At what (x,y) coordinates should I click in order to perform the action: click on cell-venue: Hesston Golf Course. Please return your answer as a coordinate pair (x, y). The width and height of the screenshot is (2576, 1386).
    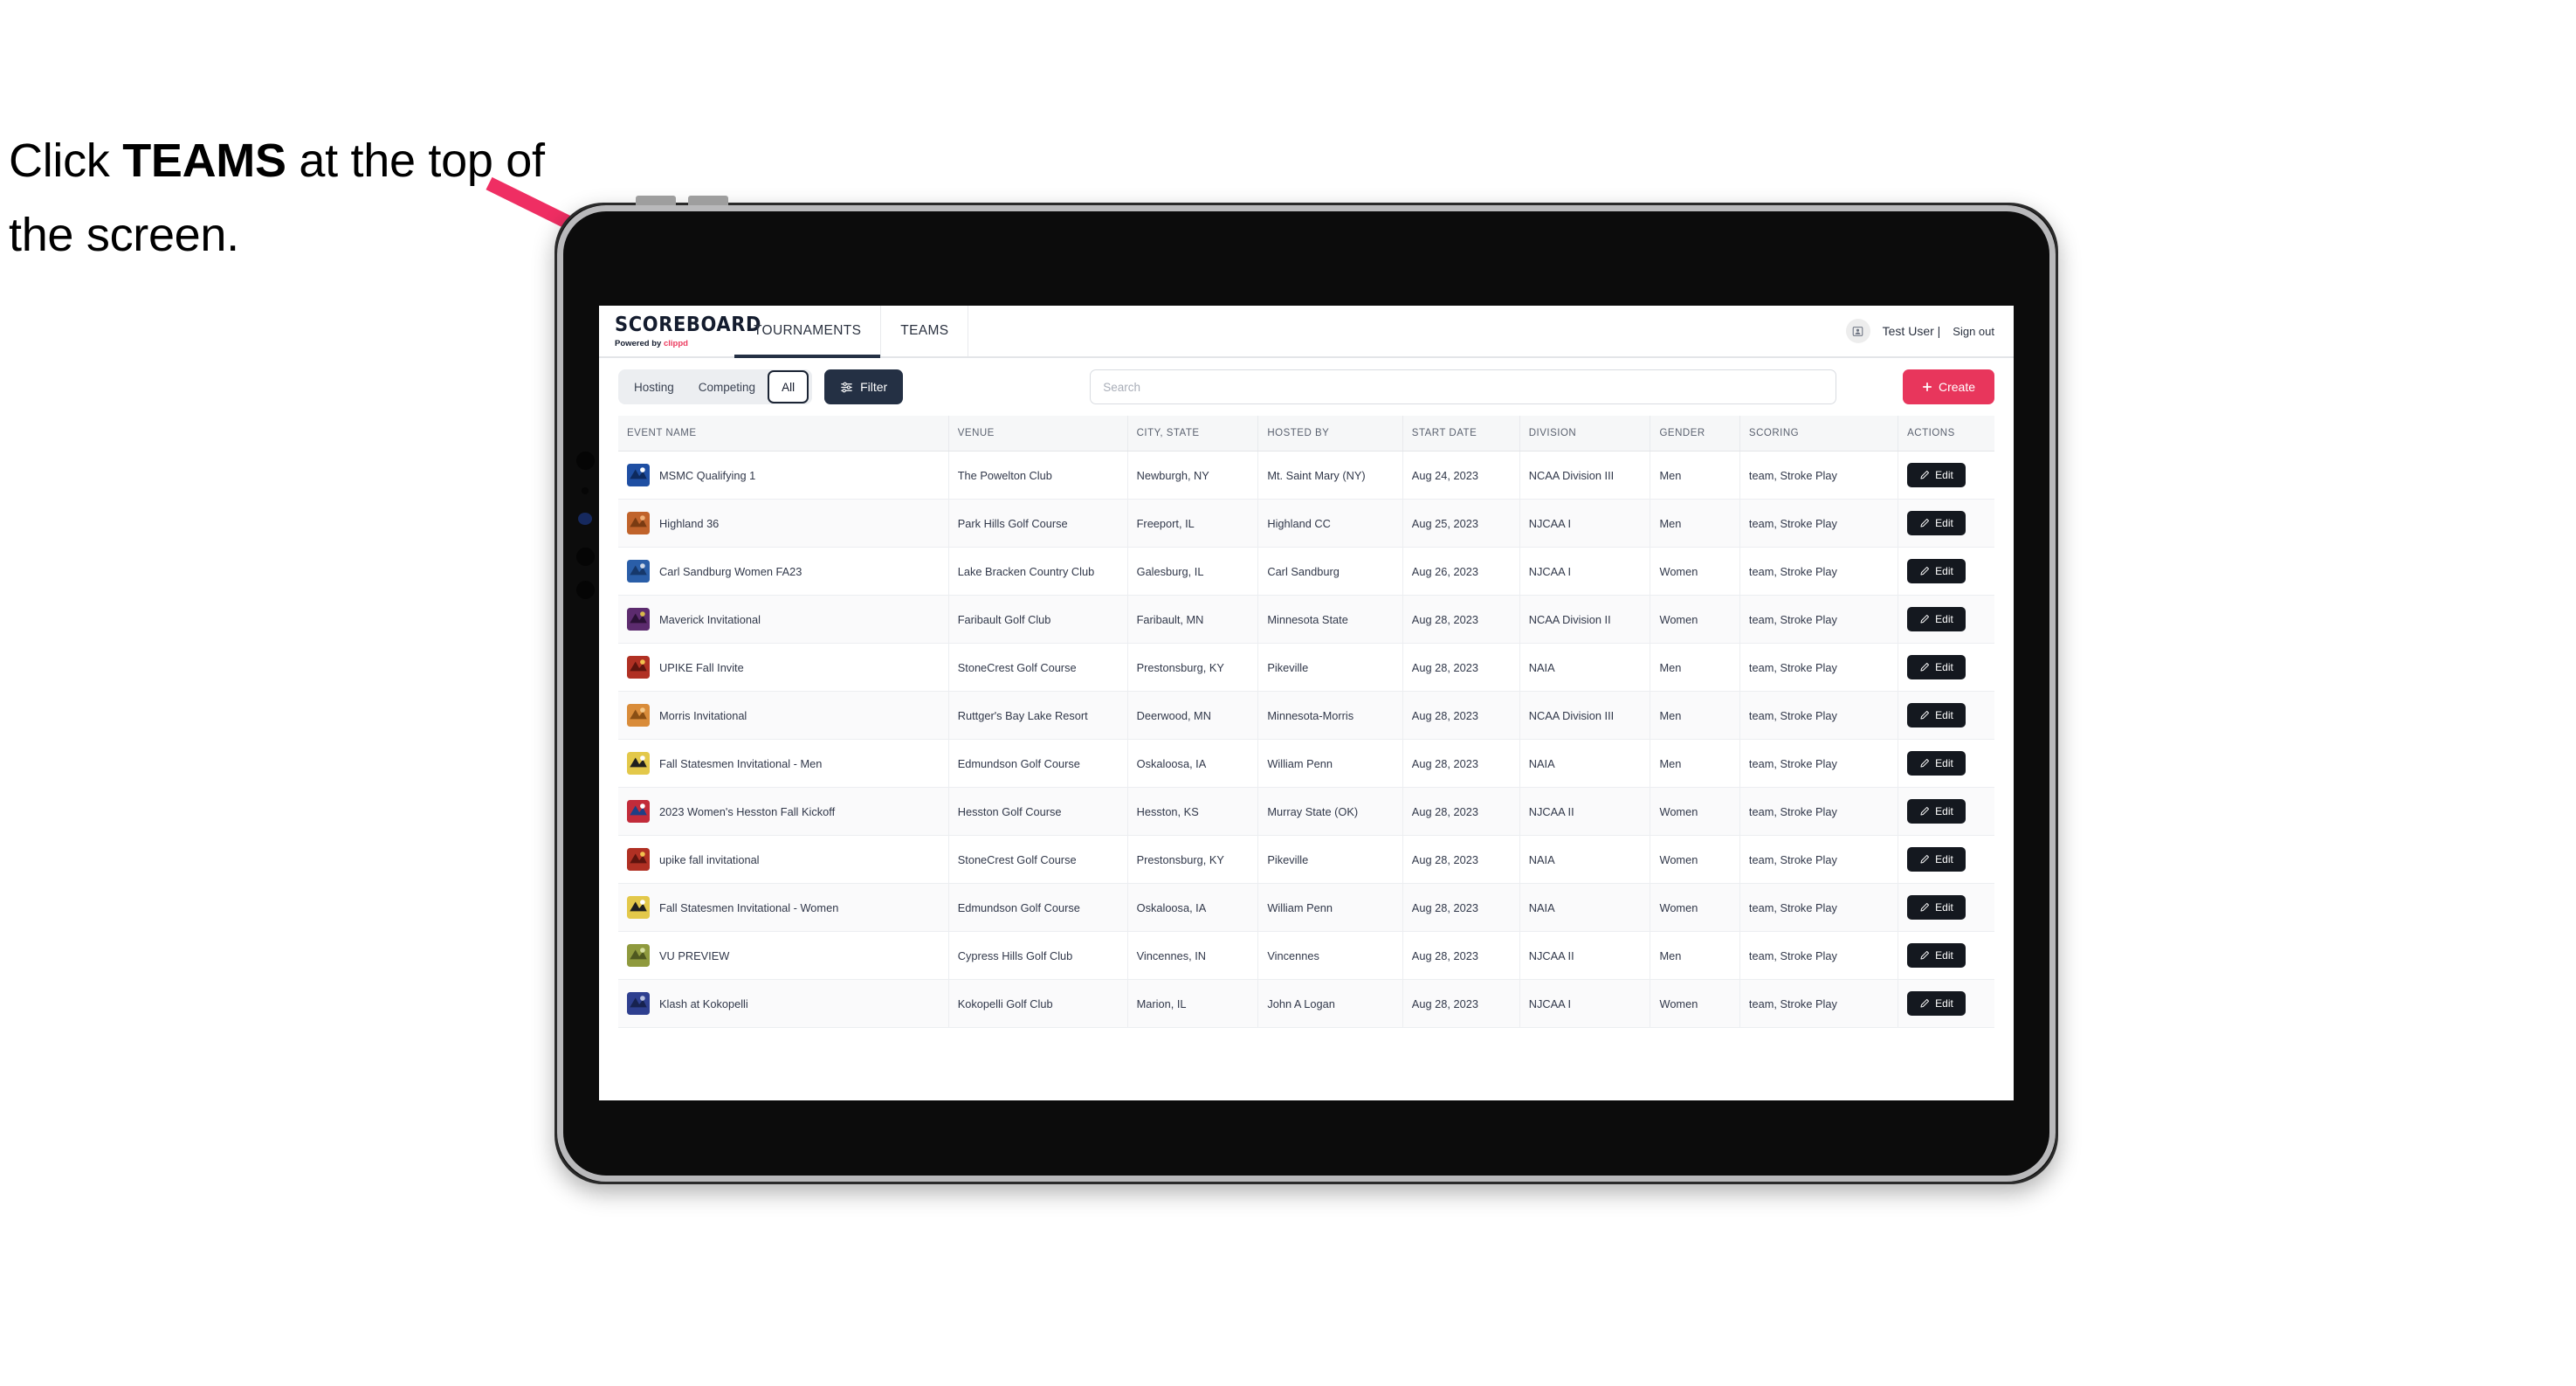
    Looking at the image, I should click on (1038, 811).